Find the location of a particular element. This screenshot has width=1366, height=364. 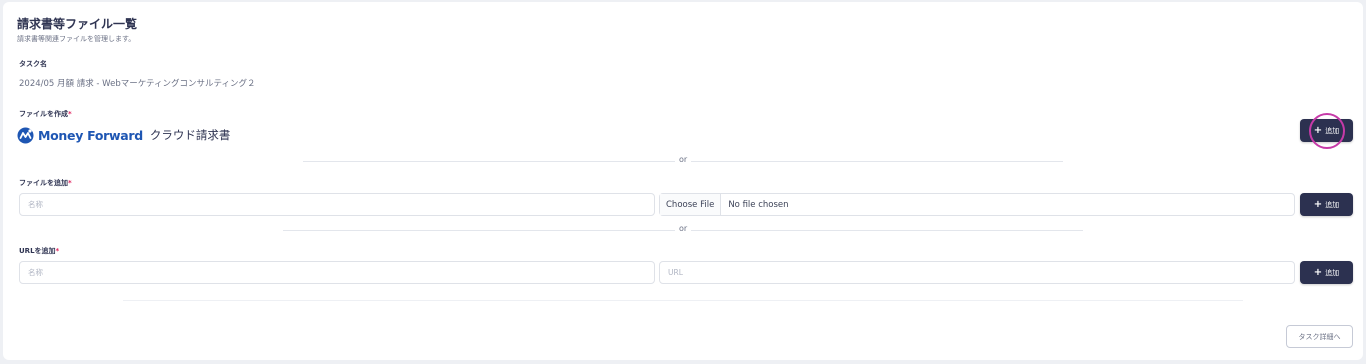

logo-product-text: クラウド請求書 is located at coordinates (190, 135).